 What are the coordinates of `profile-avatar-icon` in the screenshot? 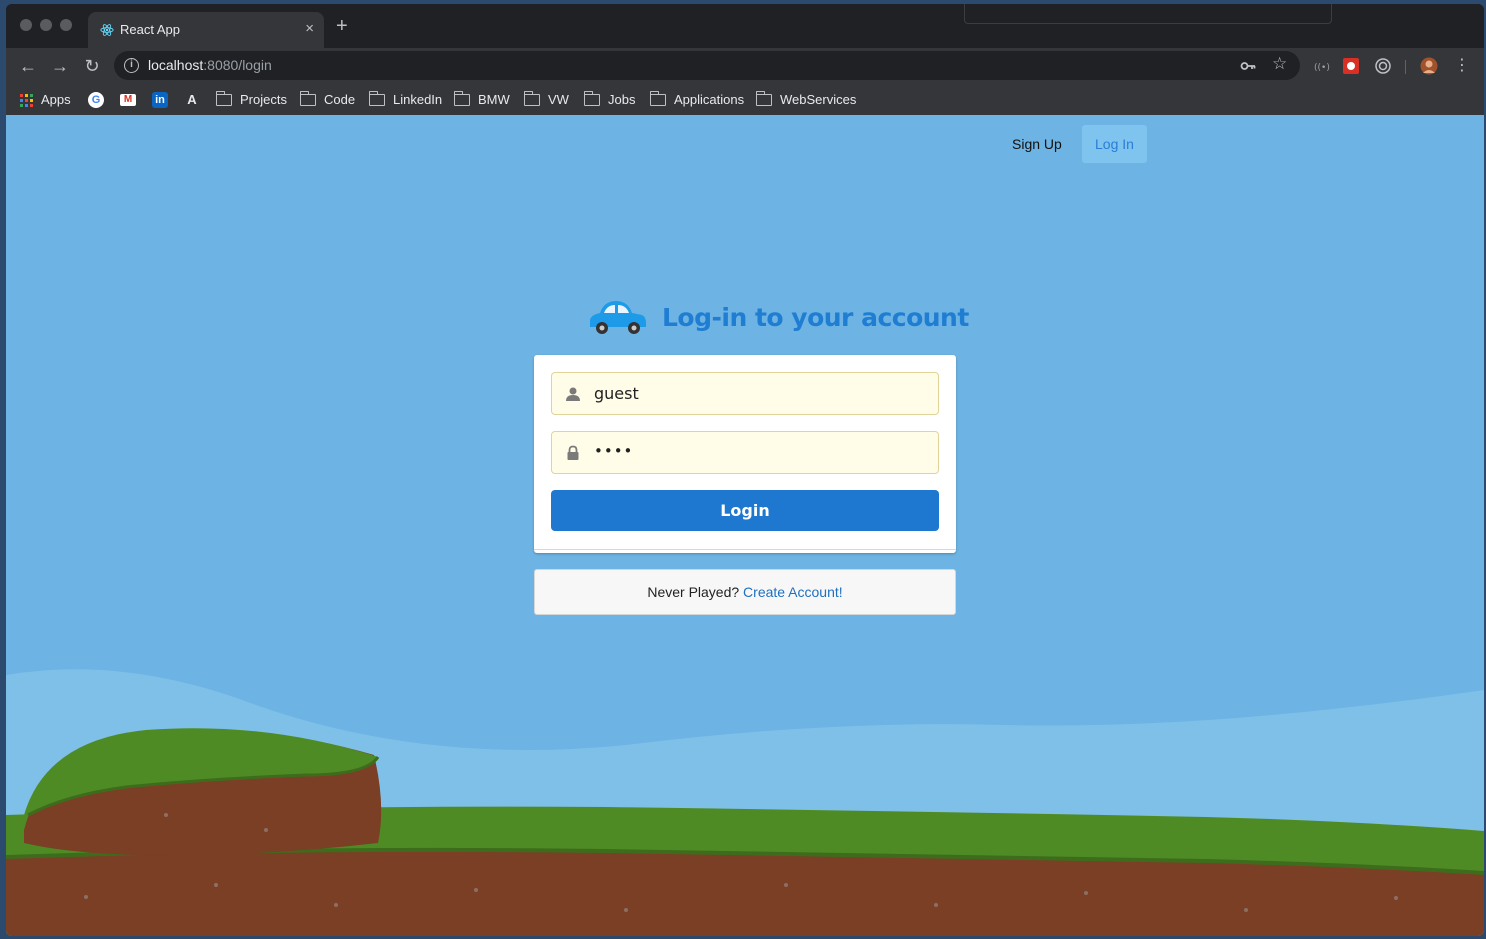 It's located at (1429, 66).